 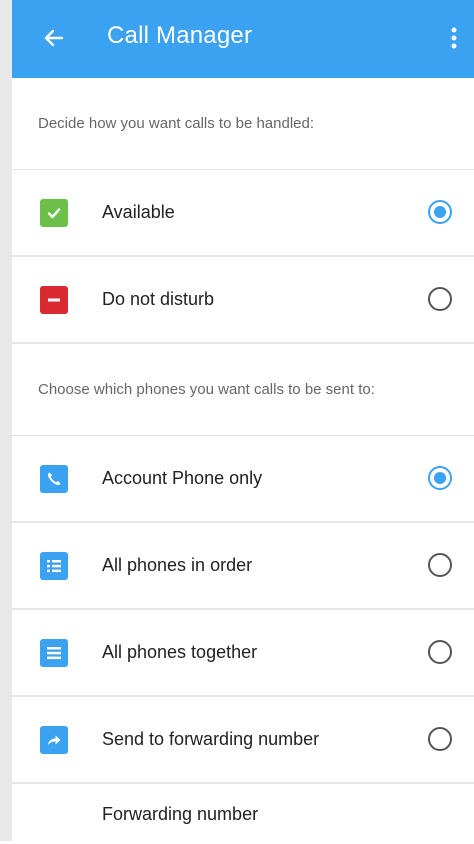 I want to click on left-edge-gutter, so click(x=6, y=420).